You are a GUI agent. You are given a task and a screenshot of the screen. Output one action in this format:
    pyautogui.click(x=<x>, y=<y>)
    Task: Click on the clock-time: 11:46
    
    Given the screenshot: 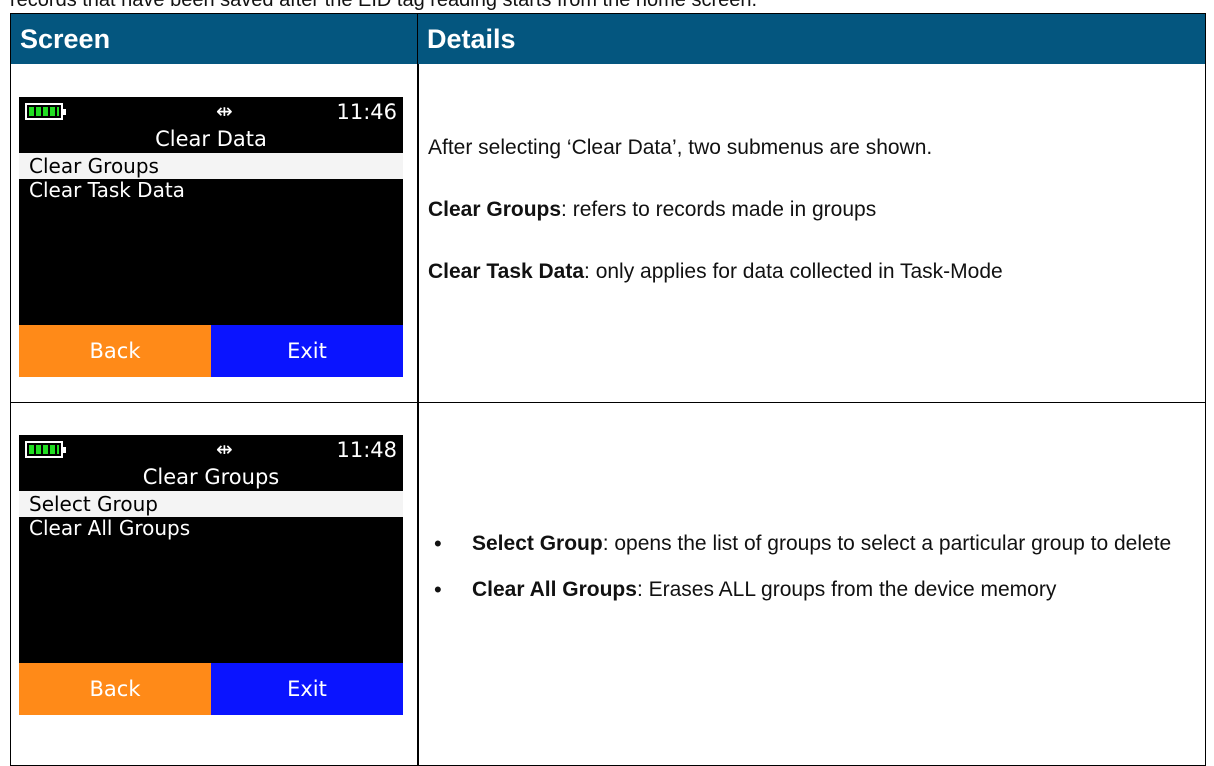 What is the action you would take?
    pyautogui.click(x=366, y=112)
    